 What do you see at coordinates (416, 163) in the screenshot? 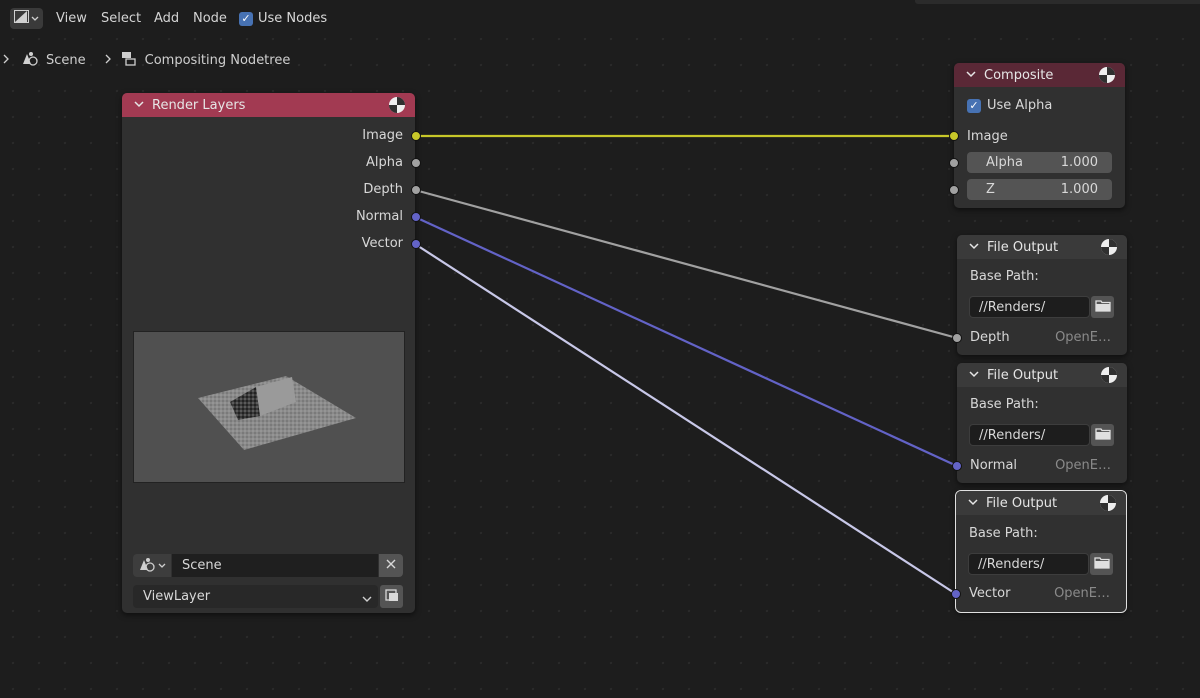
I see `socket-alpha-out` at bounding box center [416, 163].